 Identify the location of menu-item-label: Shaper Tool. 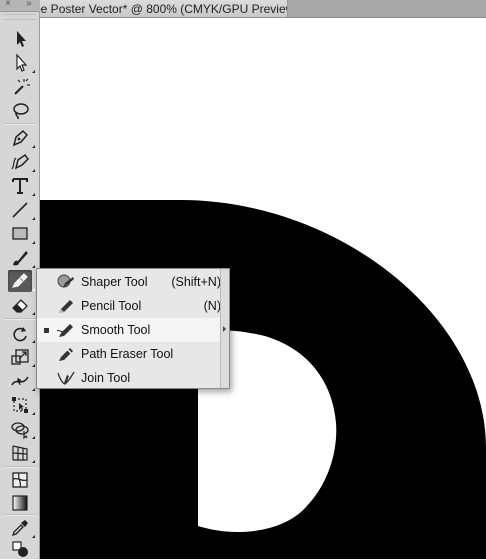
(114, 282).